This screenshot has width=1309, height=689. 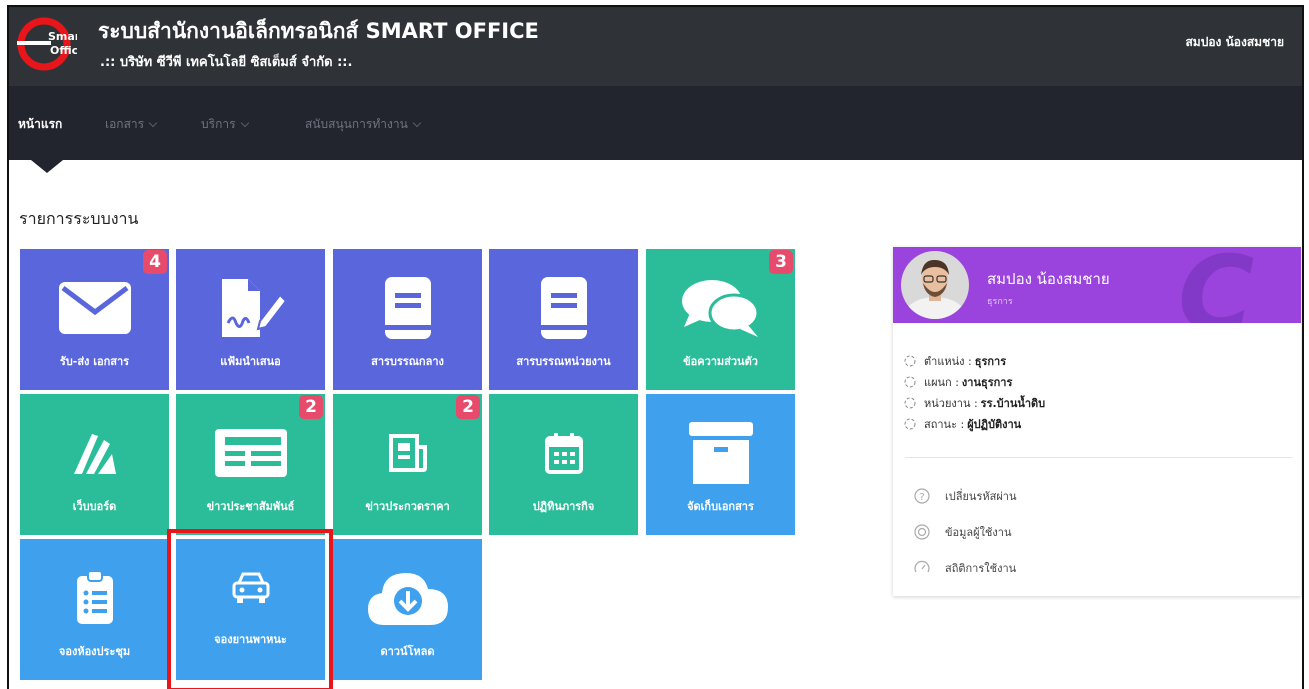 I want to click on newspaper-icon, so click(x=250, y=453).